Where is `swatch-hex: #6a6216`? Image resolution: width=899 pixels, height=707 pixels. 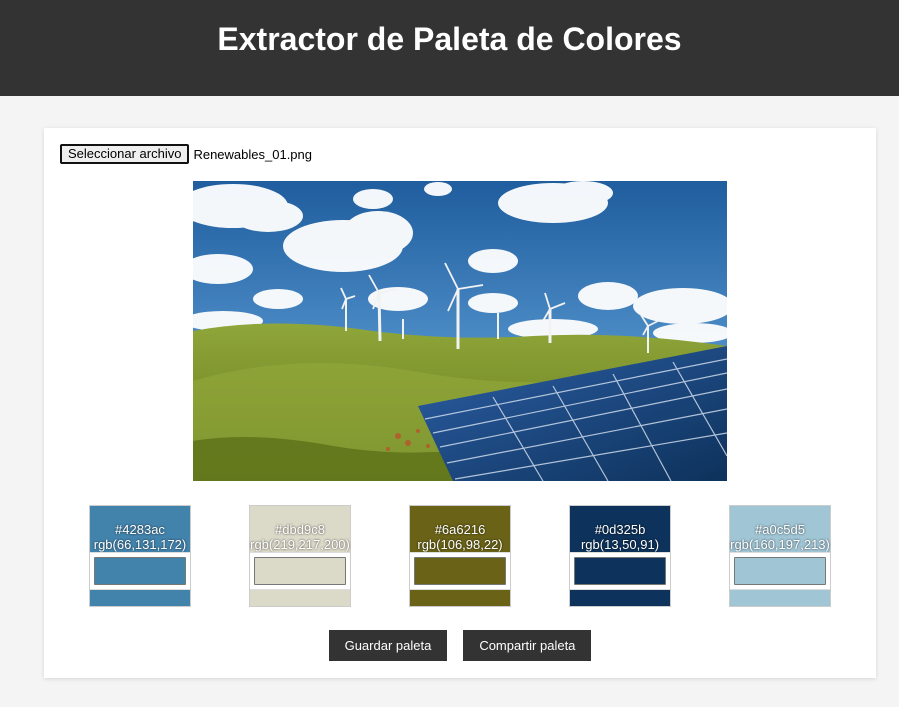
swatch-hex: #6a6216 is located at coordinates (460, 529).